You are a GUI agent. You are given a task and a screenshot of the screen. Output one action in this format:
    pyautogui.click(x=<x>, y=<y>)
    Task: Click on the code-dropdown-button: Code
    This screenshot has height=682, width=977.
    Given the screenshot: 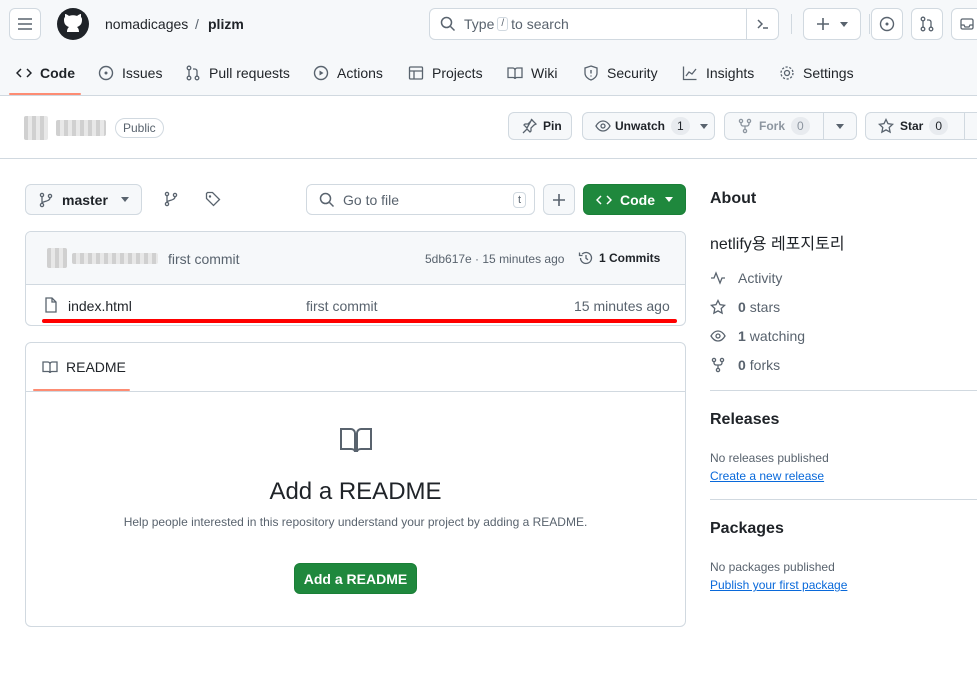 What is the action you would take?
    pyautogui.click(x=634, y=199)
    